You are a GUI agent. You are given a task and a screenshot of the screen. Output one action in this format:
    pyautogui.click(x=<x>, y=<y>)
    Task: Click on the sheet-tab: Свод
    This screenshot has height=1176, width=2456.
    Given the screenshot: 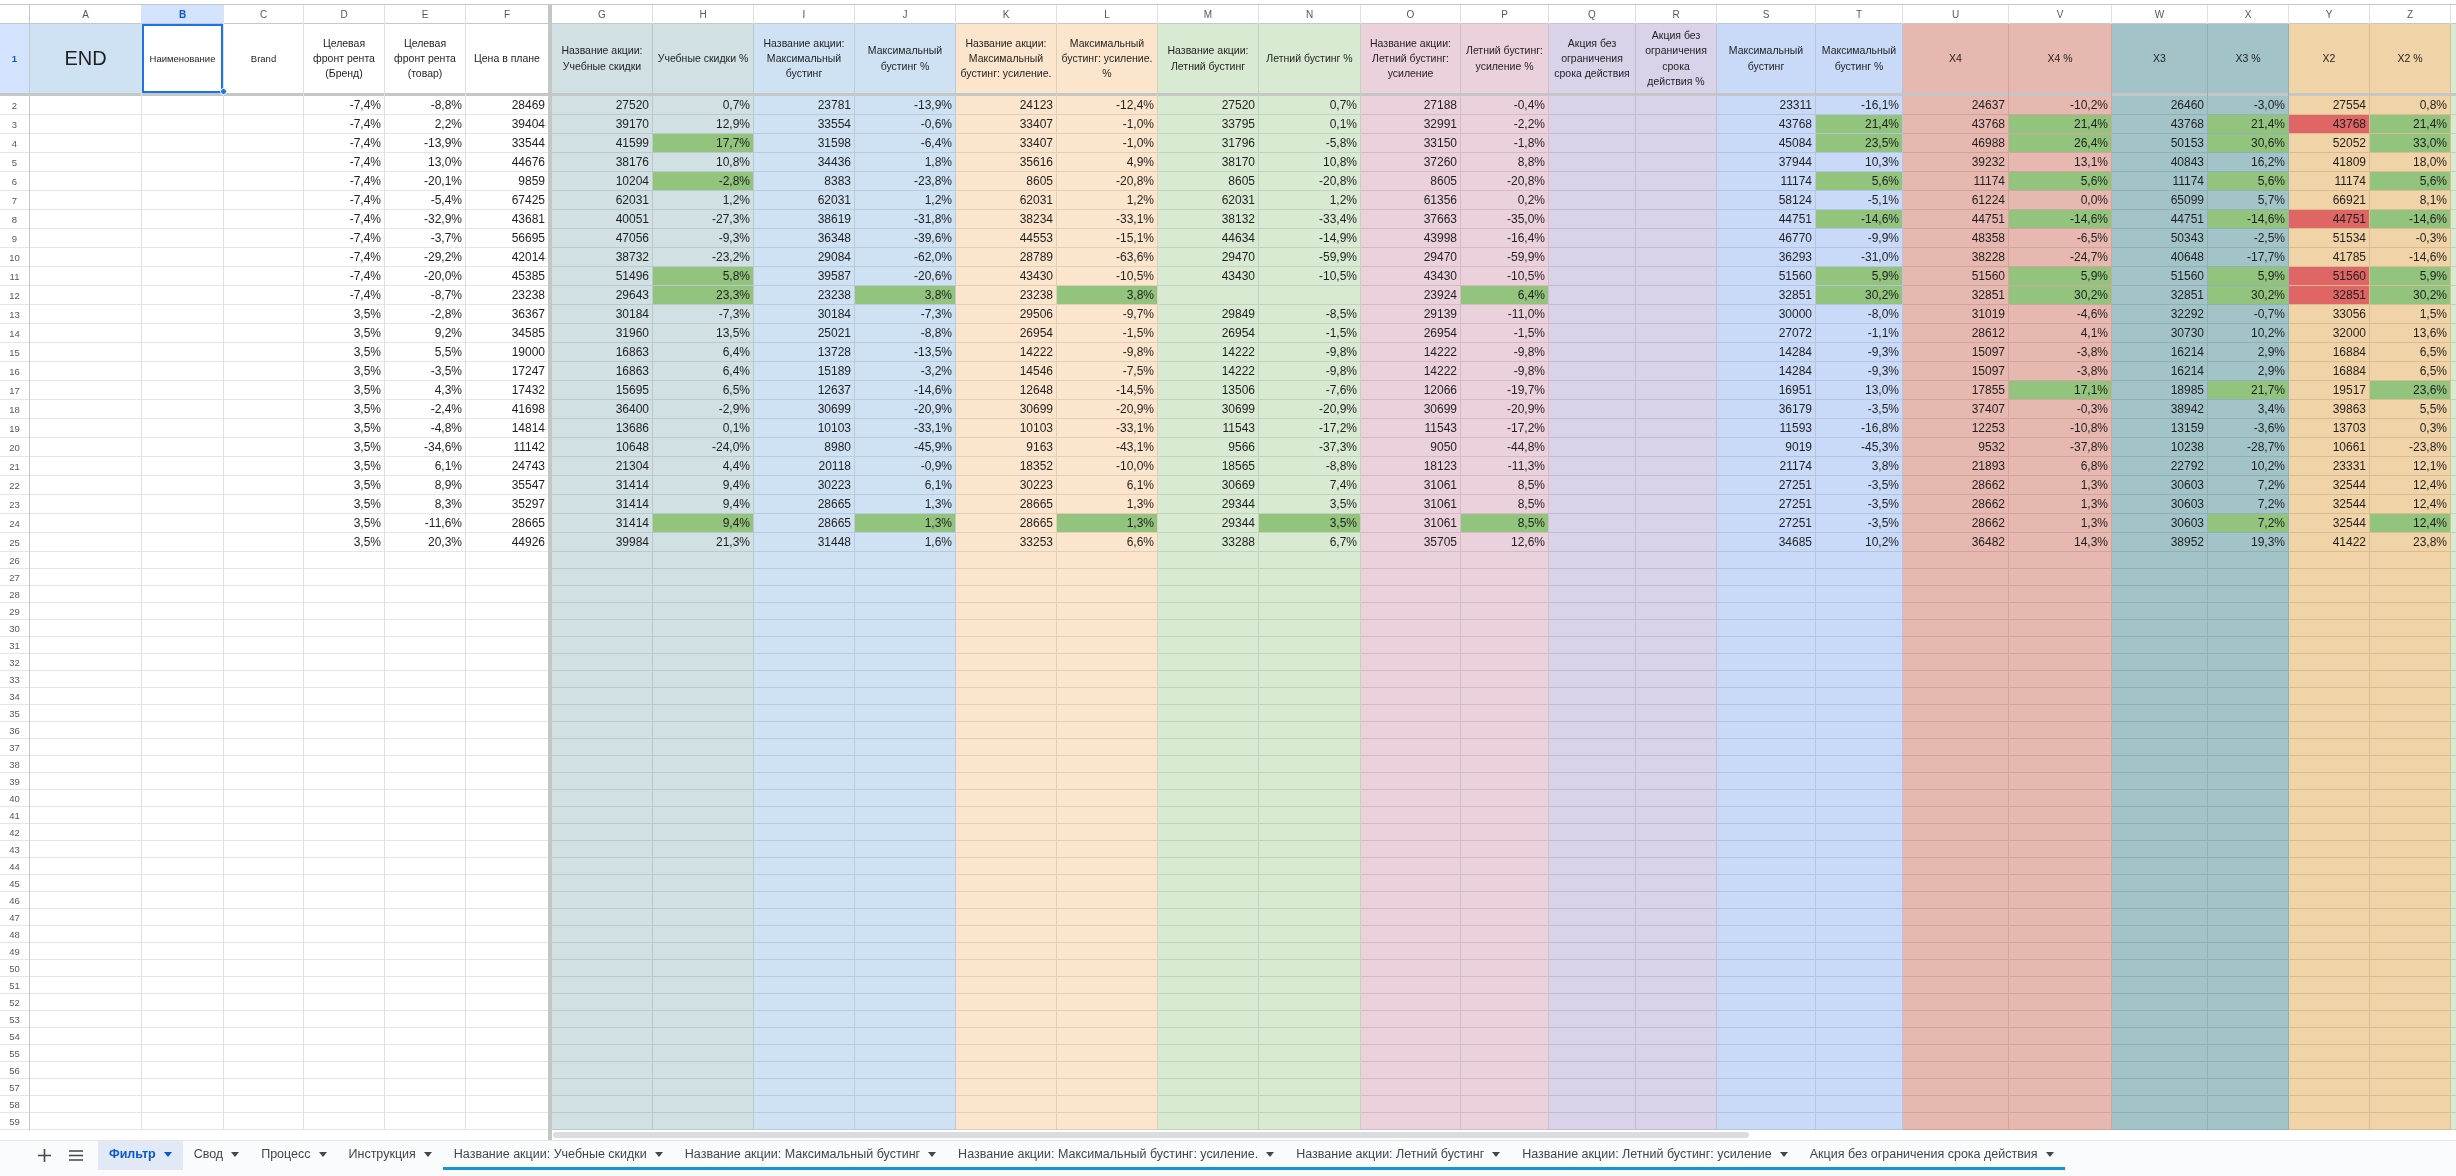 What is the action you would take?
    pyautogui.click(x=216, y=1155)
    